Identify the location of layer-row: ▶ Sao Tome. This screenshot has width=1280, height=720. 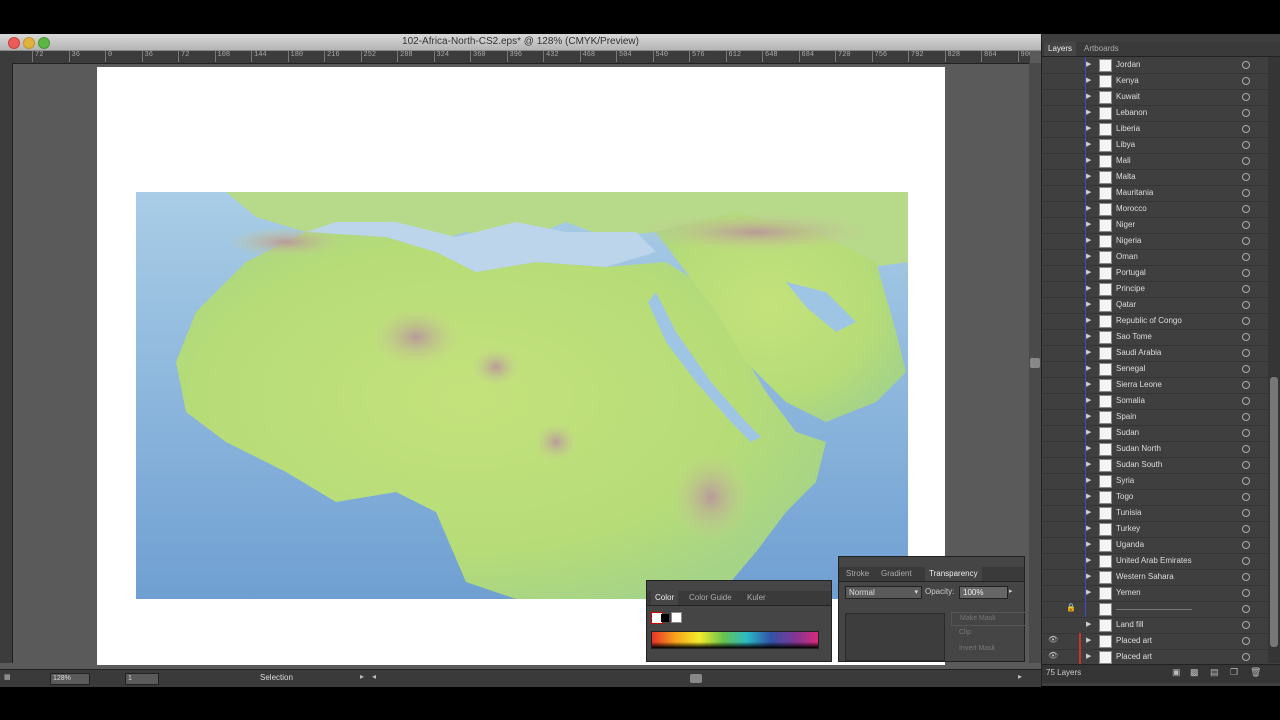
(1155, 337).